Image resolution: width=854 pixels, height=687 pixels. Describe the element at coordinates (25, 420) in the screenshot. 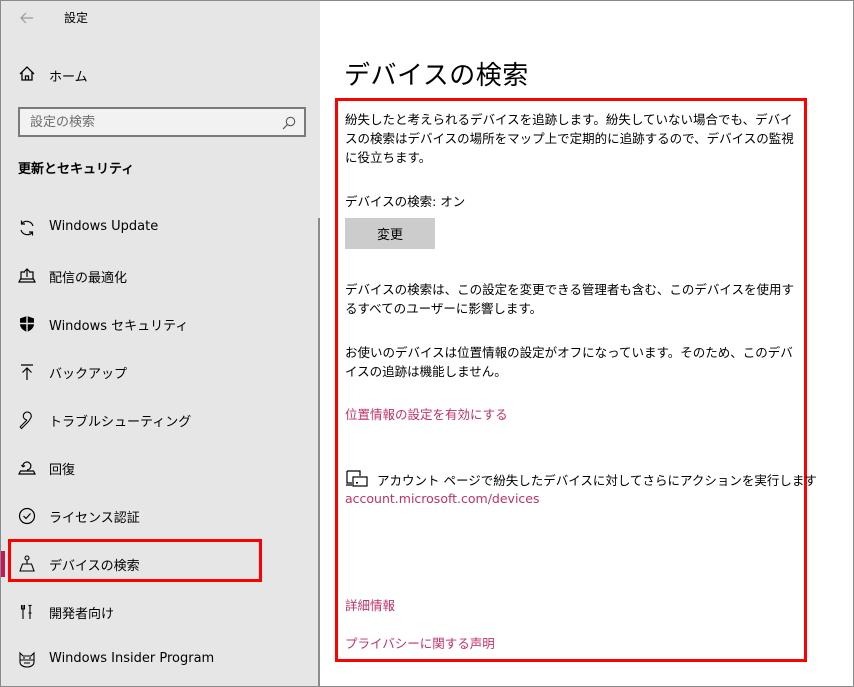

I see `wrench-icon` at that location.